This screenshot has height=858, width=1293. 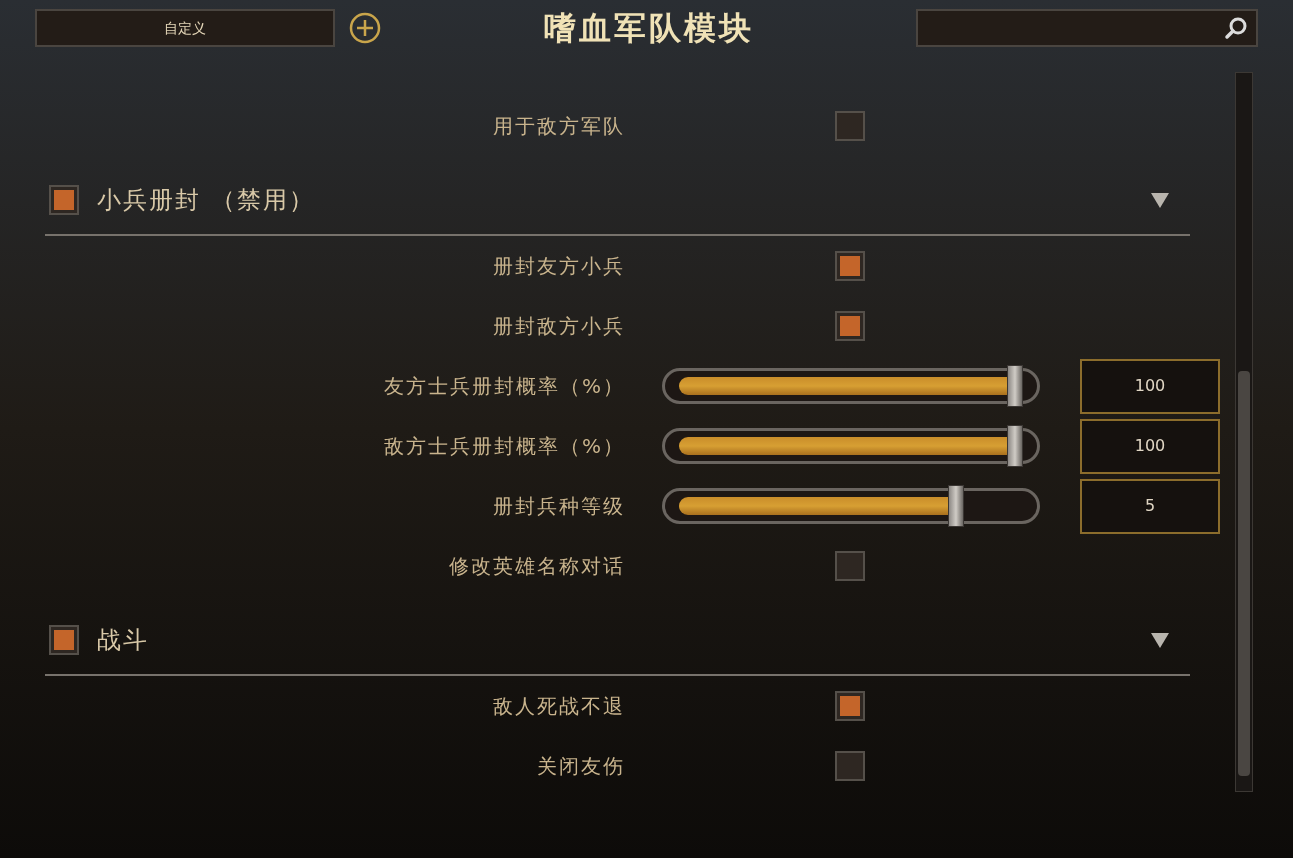 What do you see at coordinates (365, 28) in the screenshot?
I see `plus-icon` at bounding box center [365, 28].